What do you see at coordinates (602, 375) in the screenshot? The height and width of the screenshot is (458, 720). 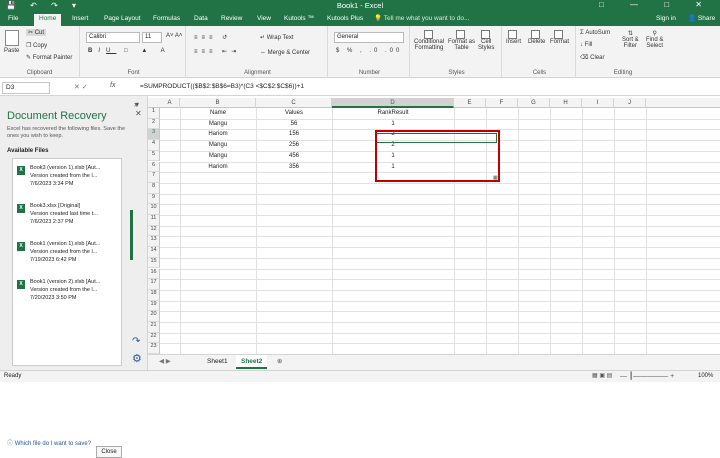 I see `view-buttons: ▦ ▣ ▤` at bounding box center [602, 375].